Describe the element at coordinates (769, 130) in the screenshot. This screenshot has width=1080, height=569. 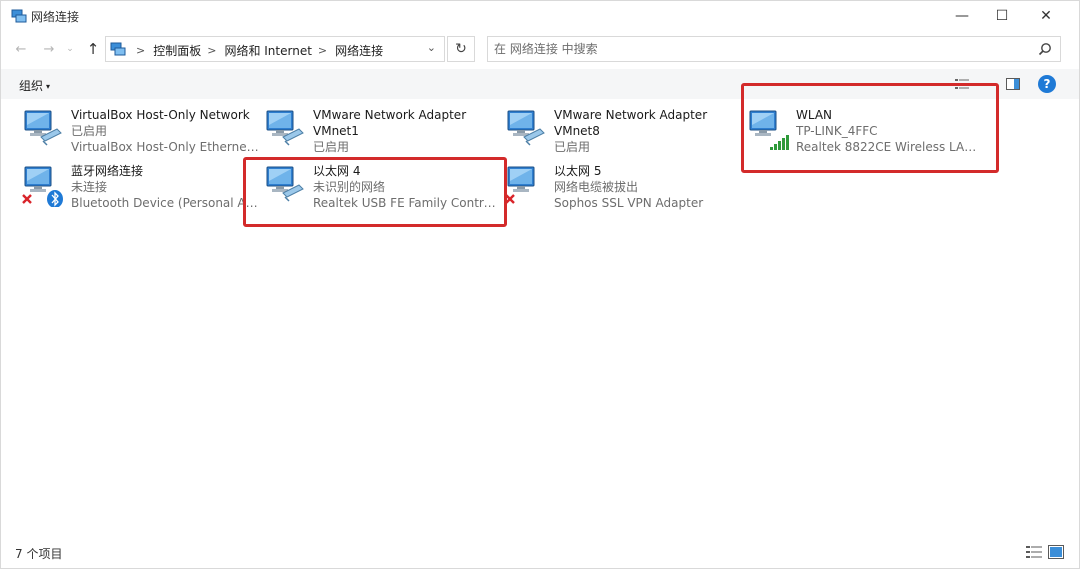
I see `wifi-adapter-icon` at that location.